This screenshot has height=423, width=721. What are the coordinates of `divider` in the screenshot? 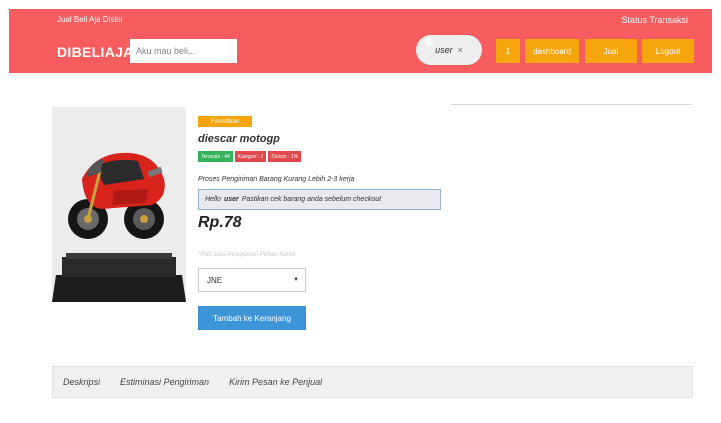 It's located at (571, 104).